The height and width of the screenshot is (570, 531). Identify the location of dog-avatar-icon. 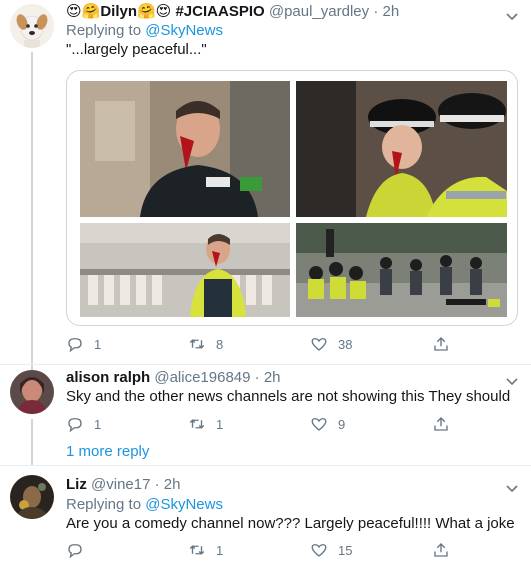
(32, 26).